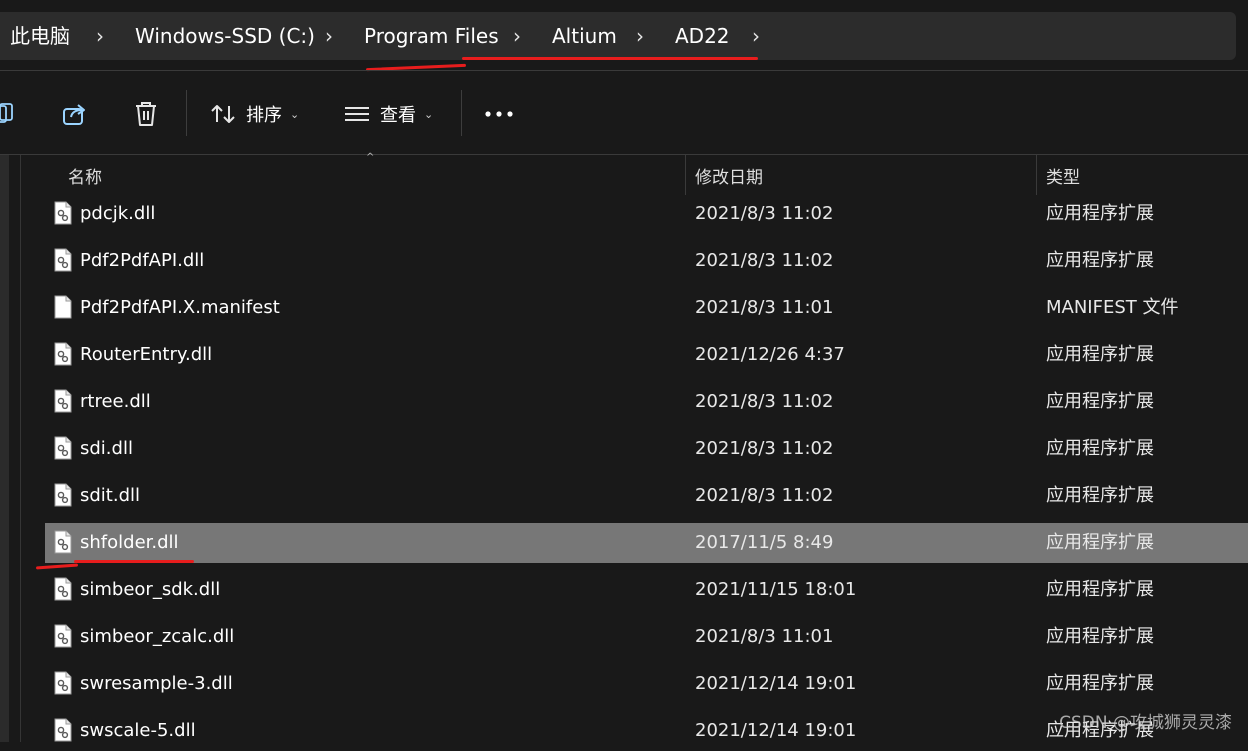 This screenshot has width=1248, height=751. I want to click on watermark: CSDN @攻城狮灵灵漆, so click(1145, 723).